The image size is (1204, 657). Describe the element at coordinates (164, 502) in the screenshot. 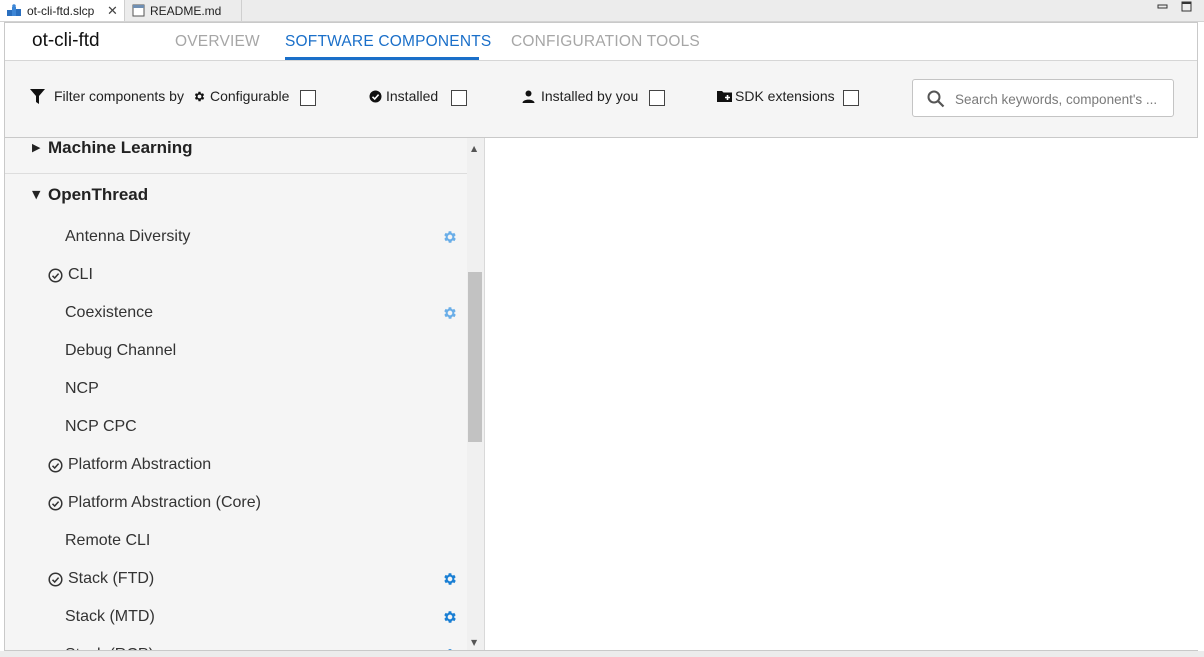

I see `component-label: Platform Abstraction (Core)` at that location.